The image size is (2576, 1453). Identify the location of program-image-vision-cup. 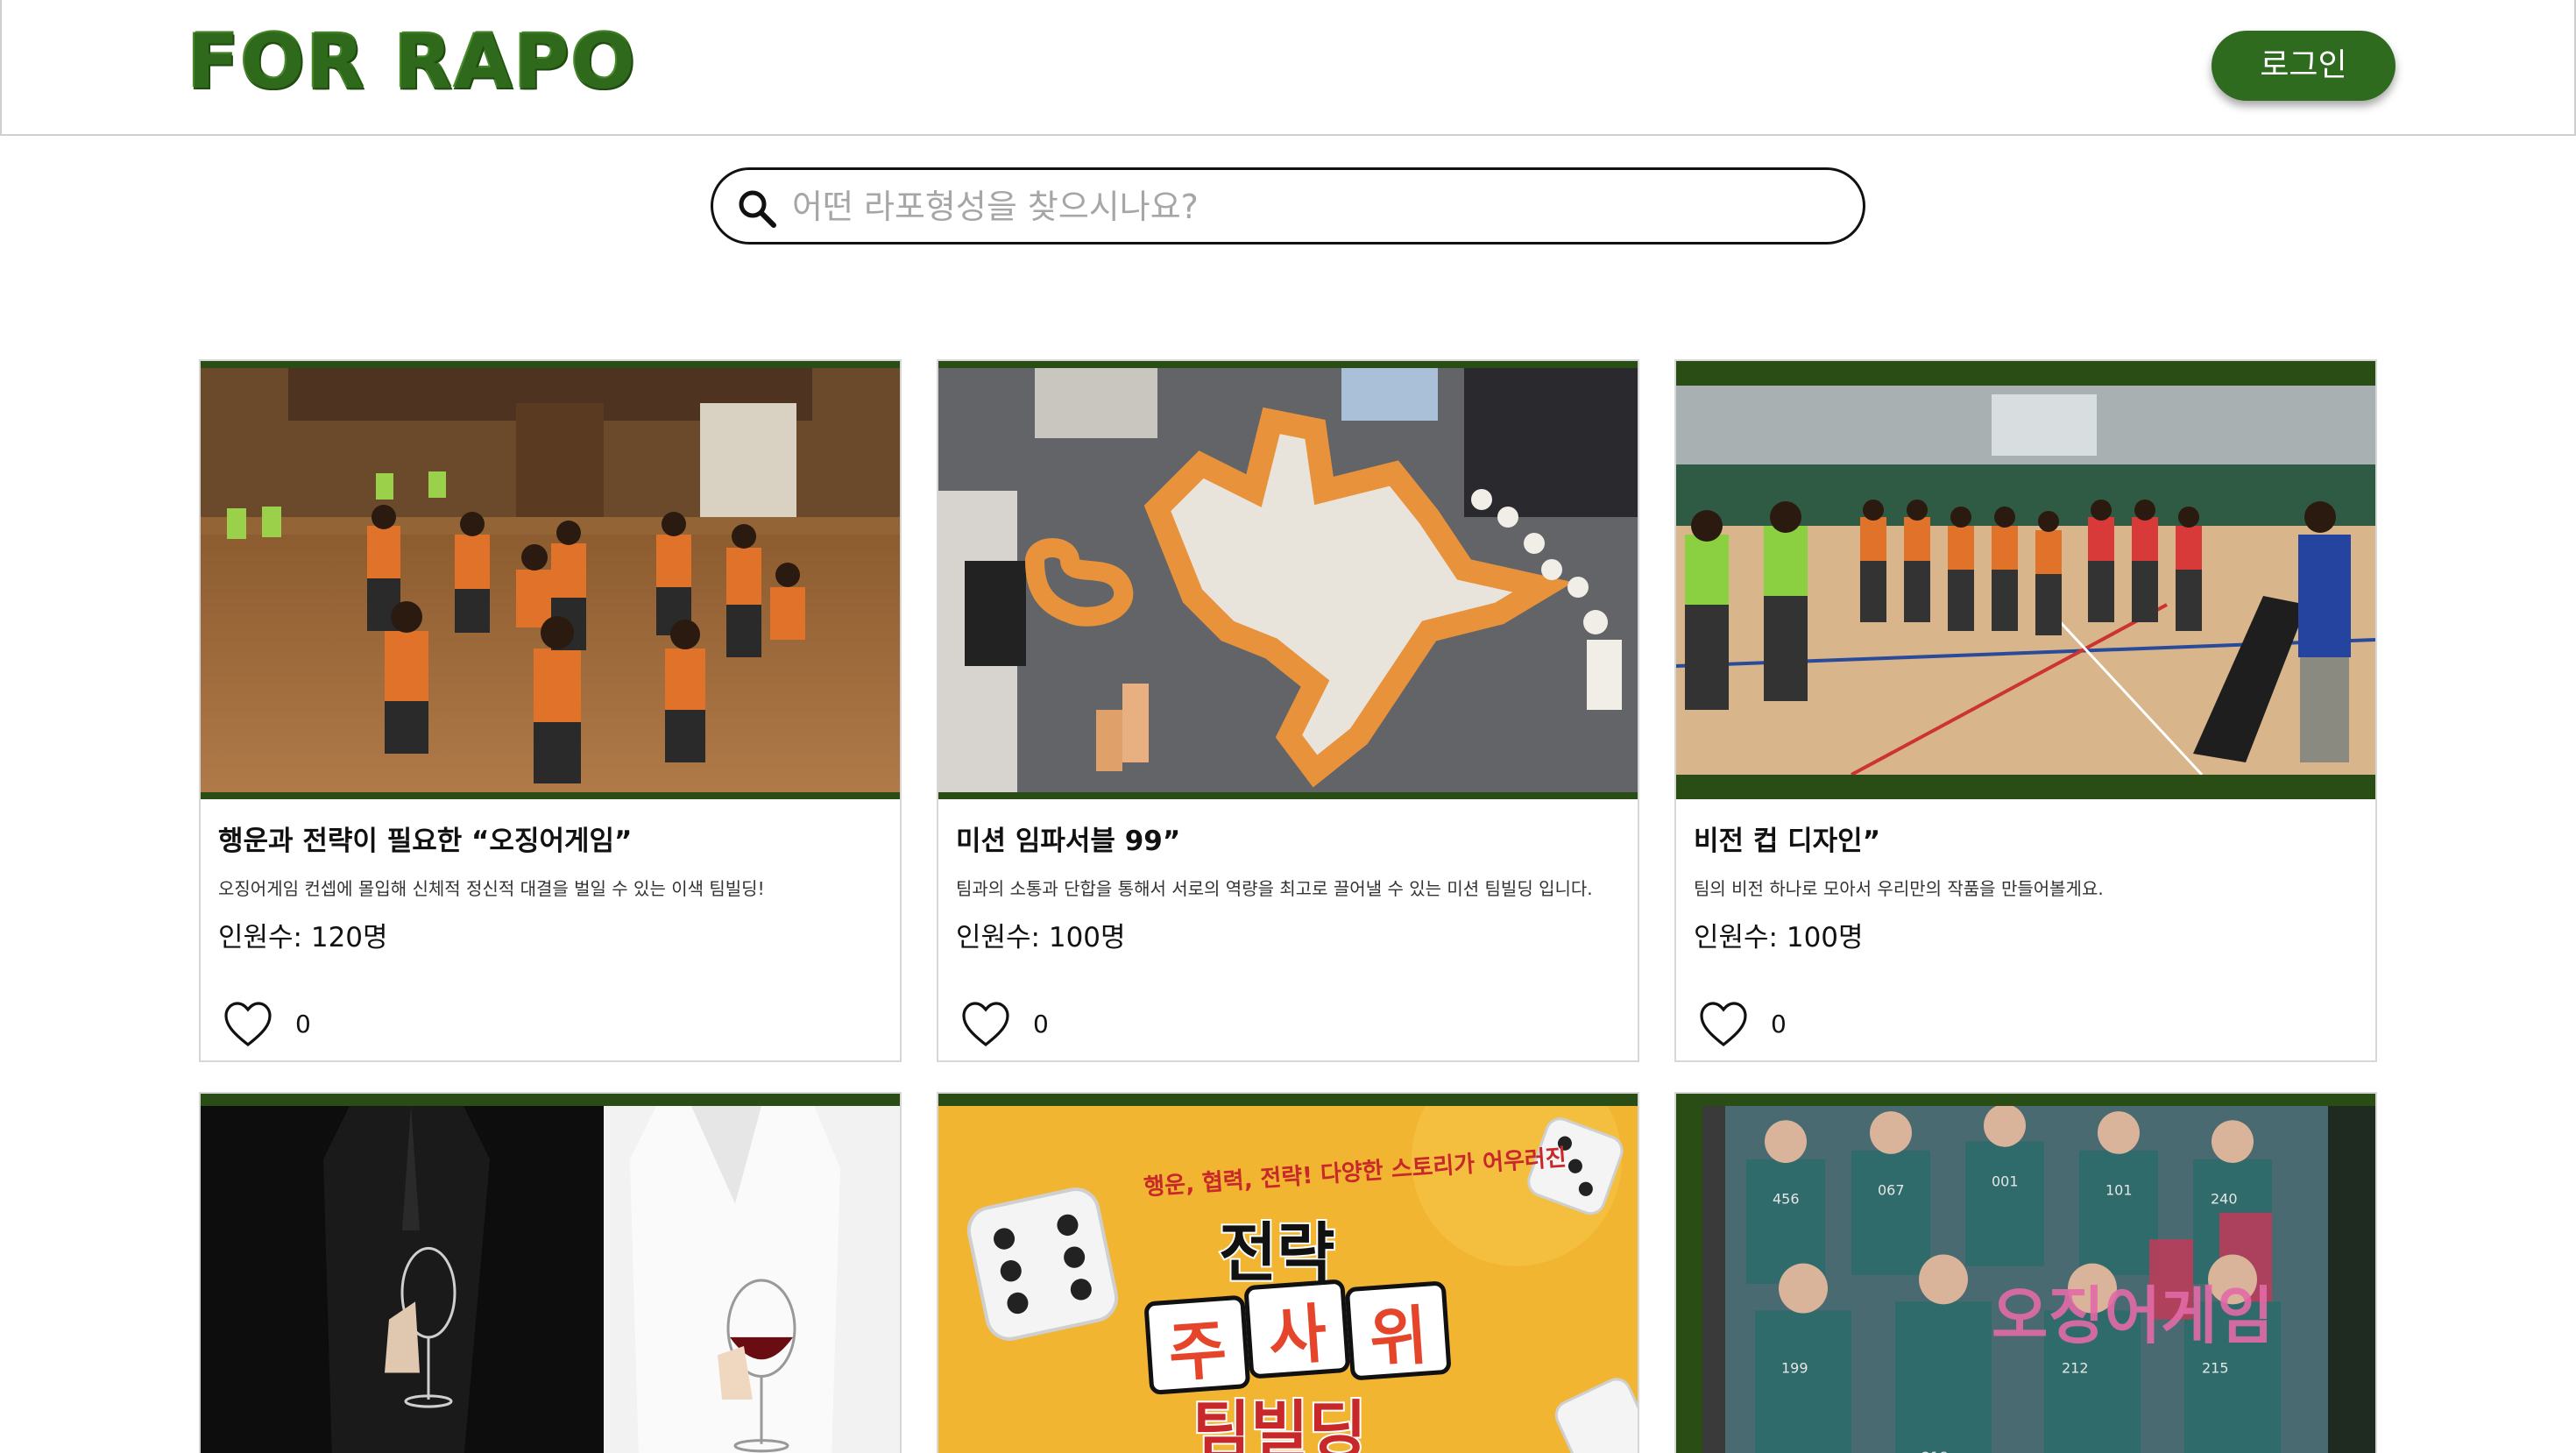
(2025, 580).